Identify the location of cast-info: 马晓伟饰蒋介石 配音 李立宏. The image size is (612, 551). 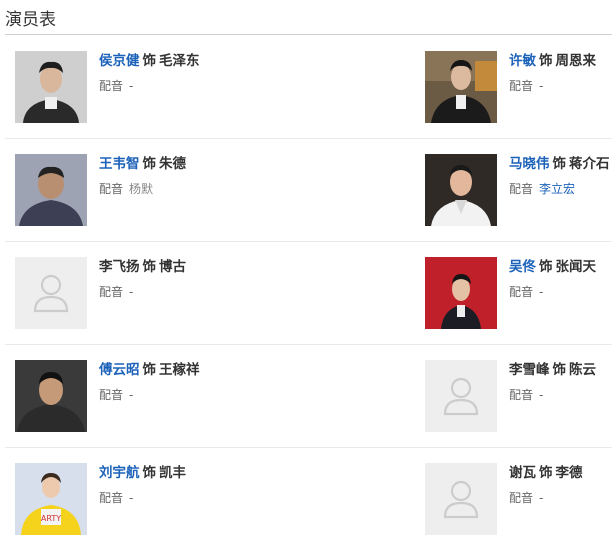
(559, 176).